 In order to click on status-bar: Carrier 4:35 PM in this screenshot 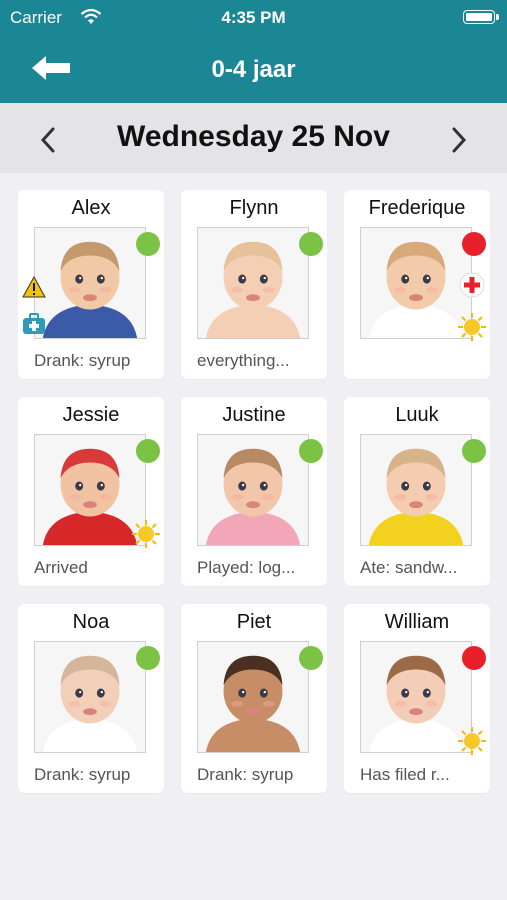, I will do `click(253, 18)`.